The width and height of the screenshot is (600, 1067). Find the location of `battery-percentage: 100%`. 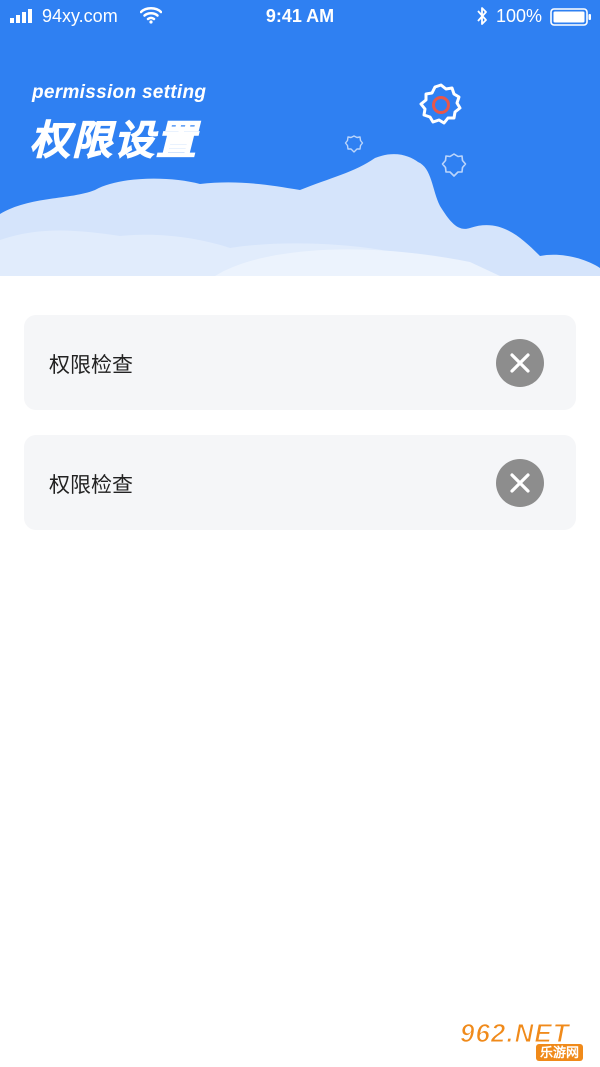

battery-percentage: 100% is located at coordinates (519, 16).